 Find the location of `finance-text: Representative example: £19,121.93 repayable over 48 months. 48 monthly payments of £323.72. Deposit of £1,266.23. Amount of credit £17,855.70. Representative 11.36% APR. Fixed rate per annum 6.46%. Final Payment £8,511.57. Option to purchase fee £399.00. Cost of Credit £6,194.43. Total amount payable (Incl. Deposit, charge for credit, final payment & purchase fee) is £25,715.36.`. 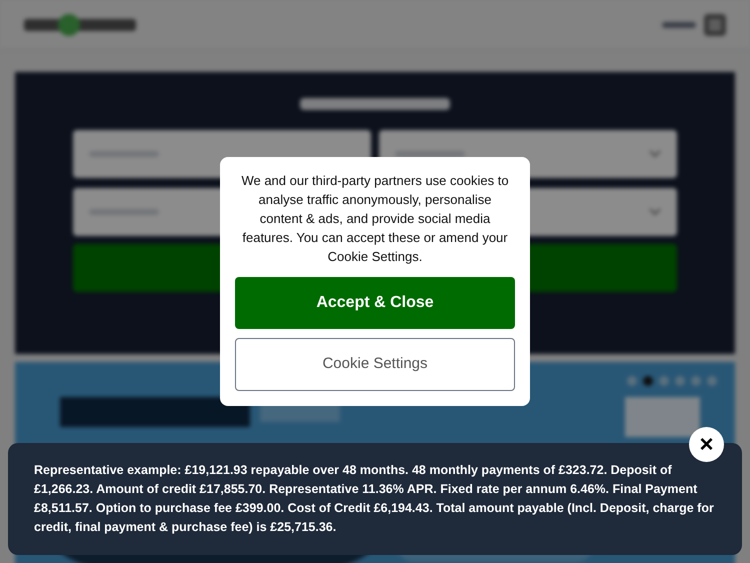

finance-text: Representative example: £19,121.93 repayable over 48 months. 48 monthly payments of £323.72. Deposit of £1,266.23. Amount of credit £17,855.70. Representative 11.36% APR. Fixed rate per annum 6.46%. Final Payment £8,511.57. Option to purchase fee £399.00. Cost of Credit £6,194.43. Total amount payable (Incl. Deposit, charge for credit, final payment & purchase fee) is £25,715.36. is located at coordinates (374, 499).